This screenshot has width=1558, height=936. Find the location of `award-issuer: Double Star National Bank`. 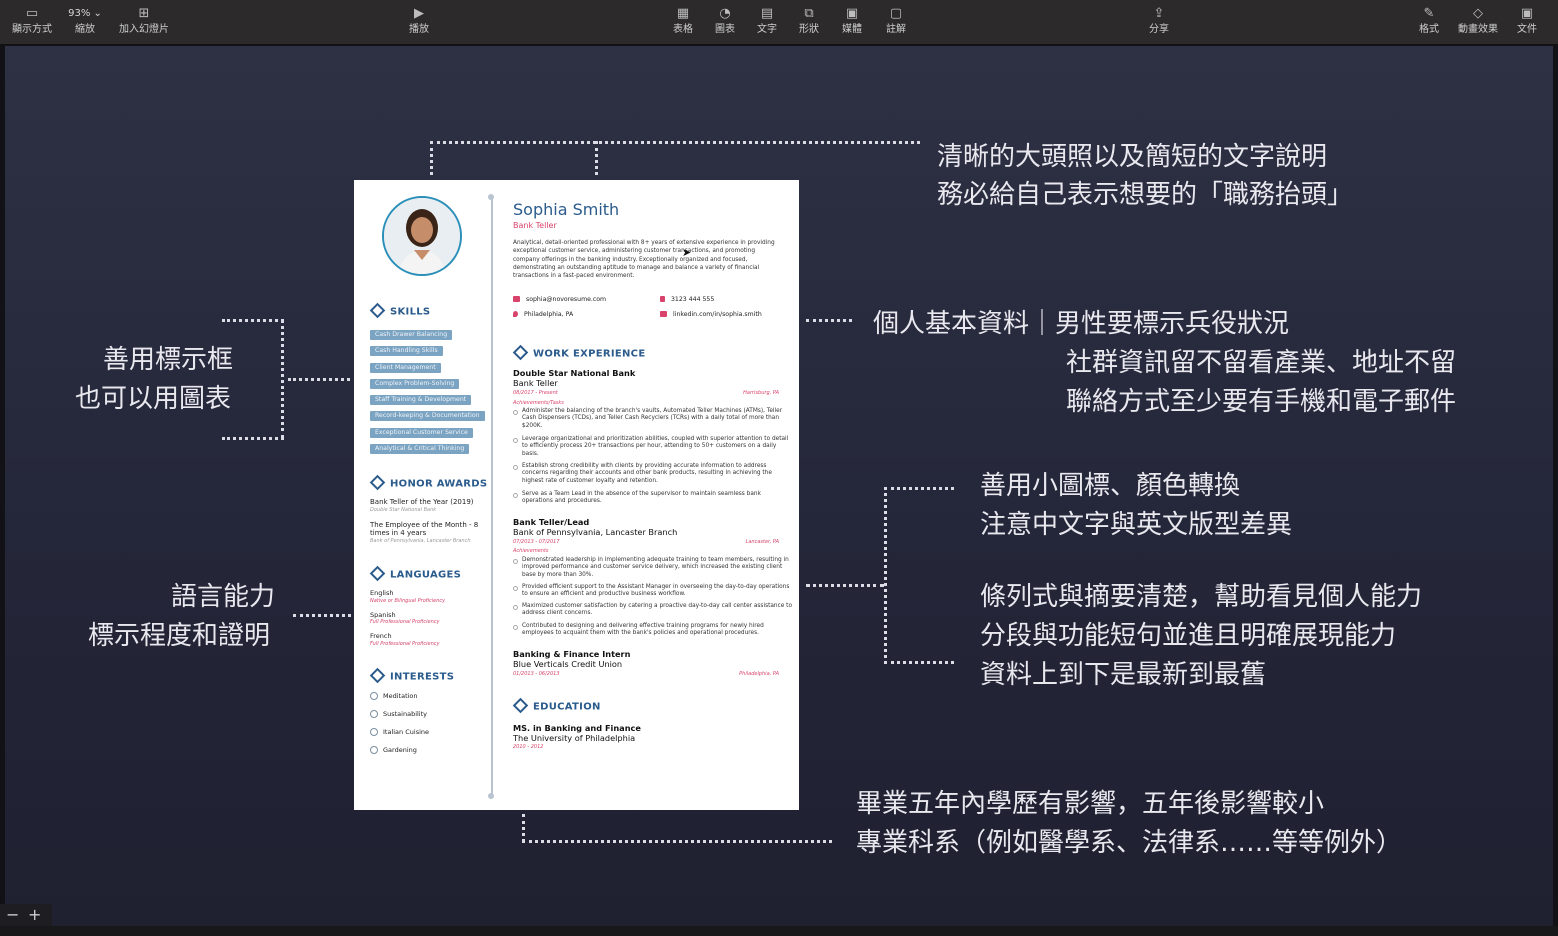

award-issuer: Double Star National Bank is located at coordinates (403, 510).